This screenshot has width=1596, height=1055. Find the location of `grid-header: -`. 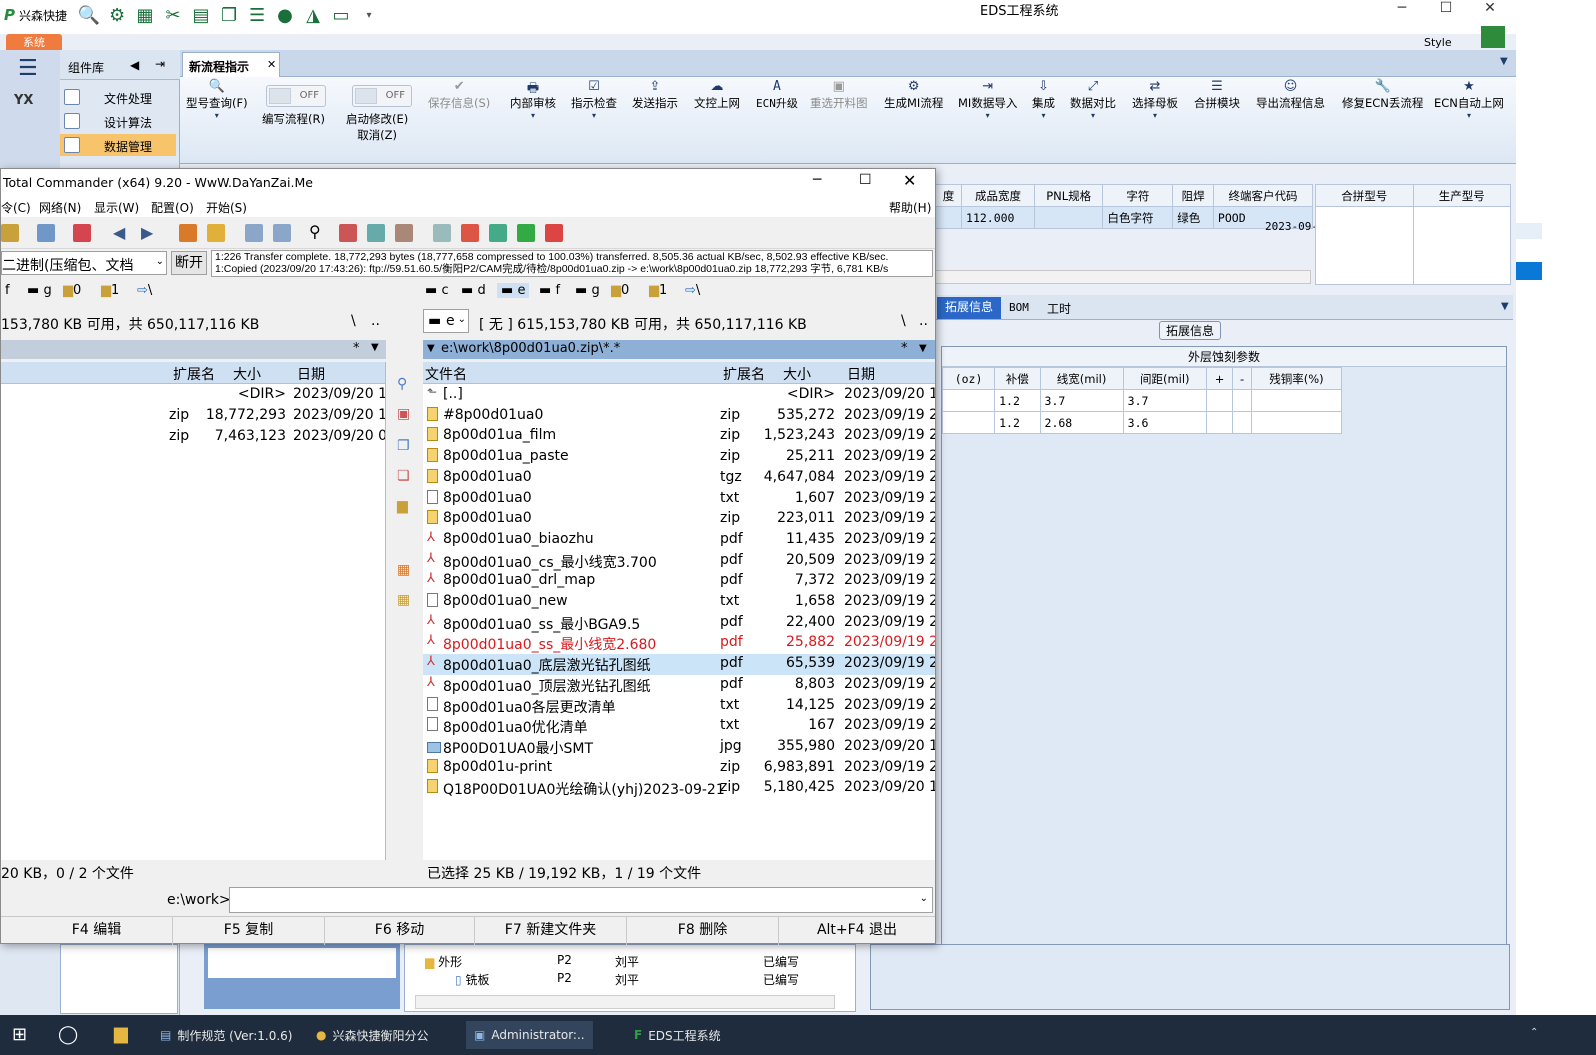

grid-header: - is located at coordinates (1242, 378).